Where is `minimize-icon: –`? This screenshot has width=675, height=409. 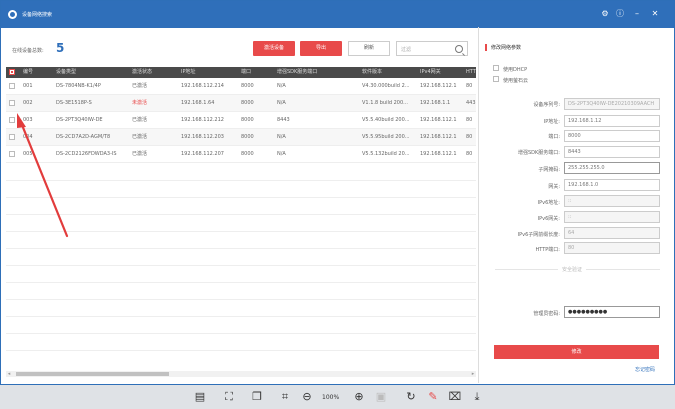
minimize-icon: – is located at coordinates (637, 14).